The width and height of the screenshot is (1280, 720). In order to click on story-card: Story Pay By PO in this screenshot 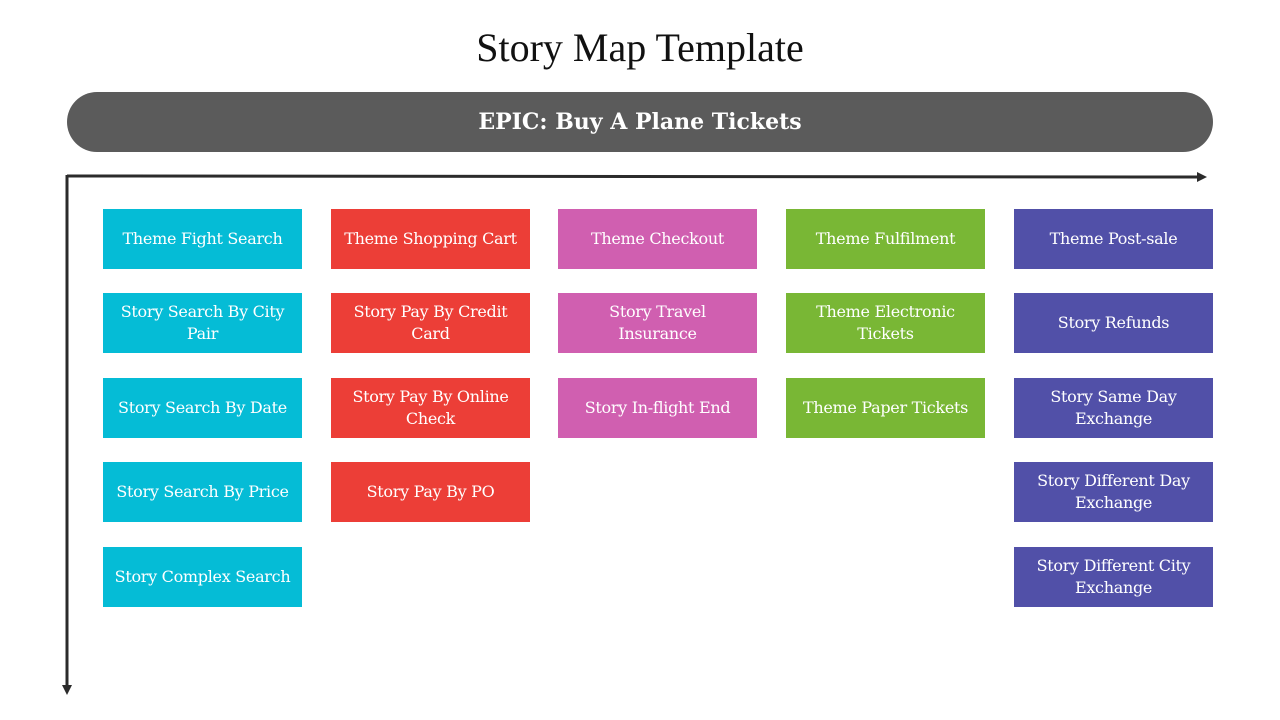, I will do `click(430, 492)`.